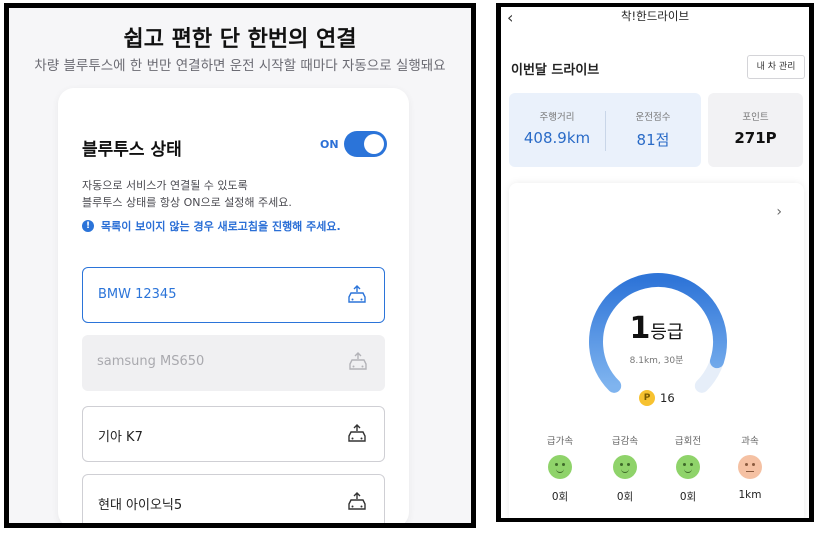  Describe the element at coordinates (557, 138) in the screenshot. I see `stat-value: 408.9km` at that location.